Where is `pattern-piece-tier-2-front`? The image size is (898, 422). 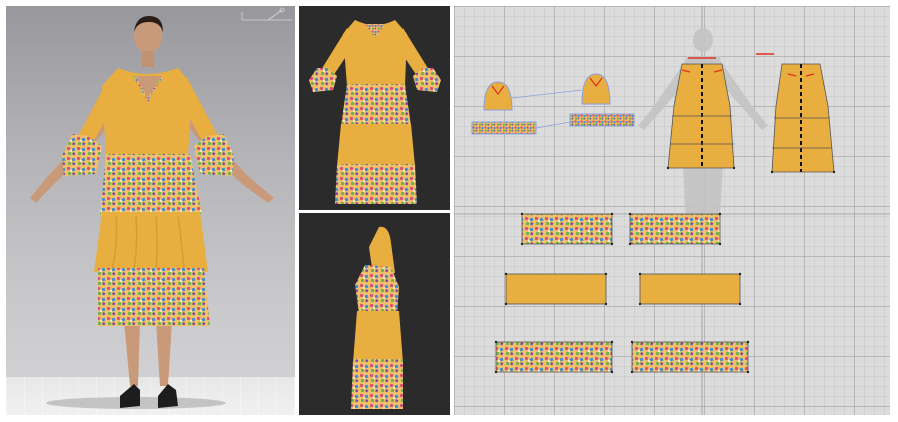 pattern-piece-tier-2-front is located at coordinates (556, 289).